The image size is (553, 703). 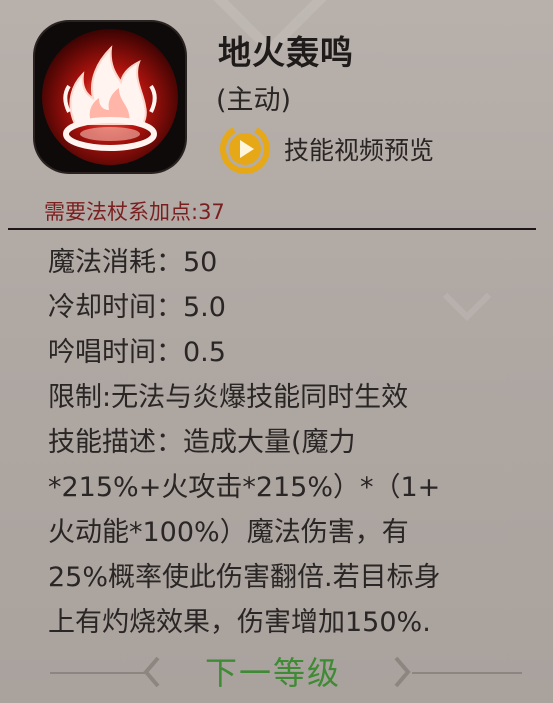 I want to click on stat-label: 冷却时间：, so click(x=115, y=307).